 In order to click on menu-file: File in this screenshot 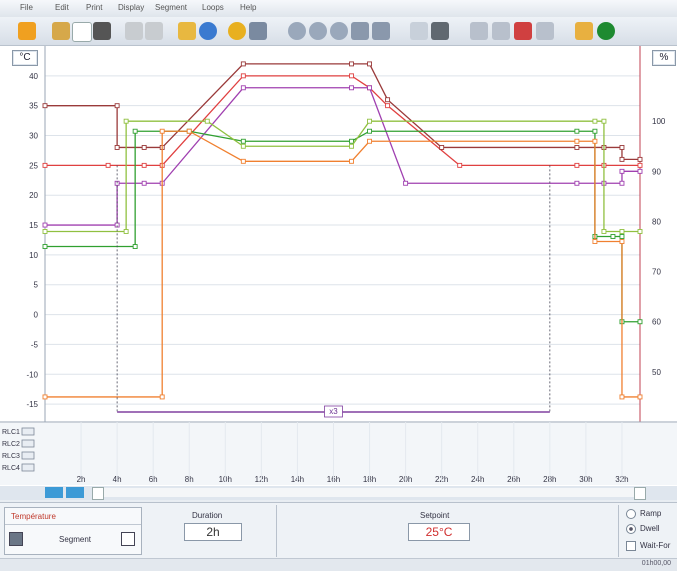, I will do `click(26, 7)`.